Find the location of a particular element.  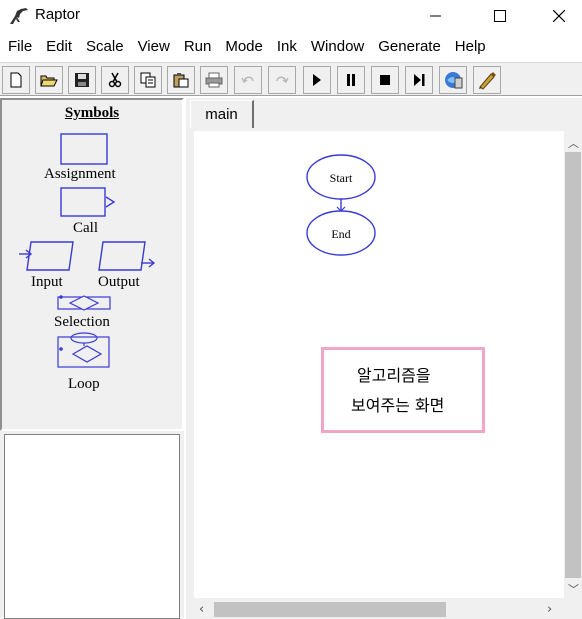

cut-icon is located at coordinates (115, 80).